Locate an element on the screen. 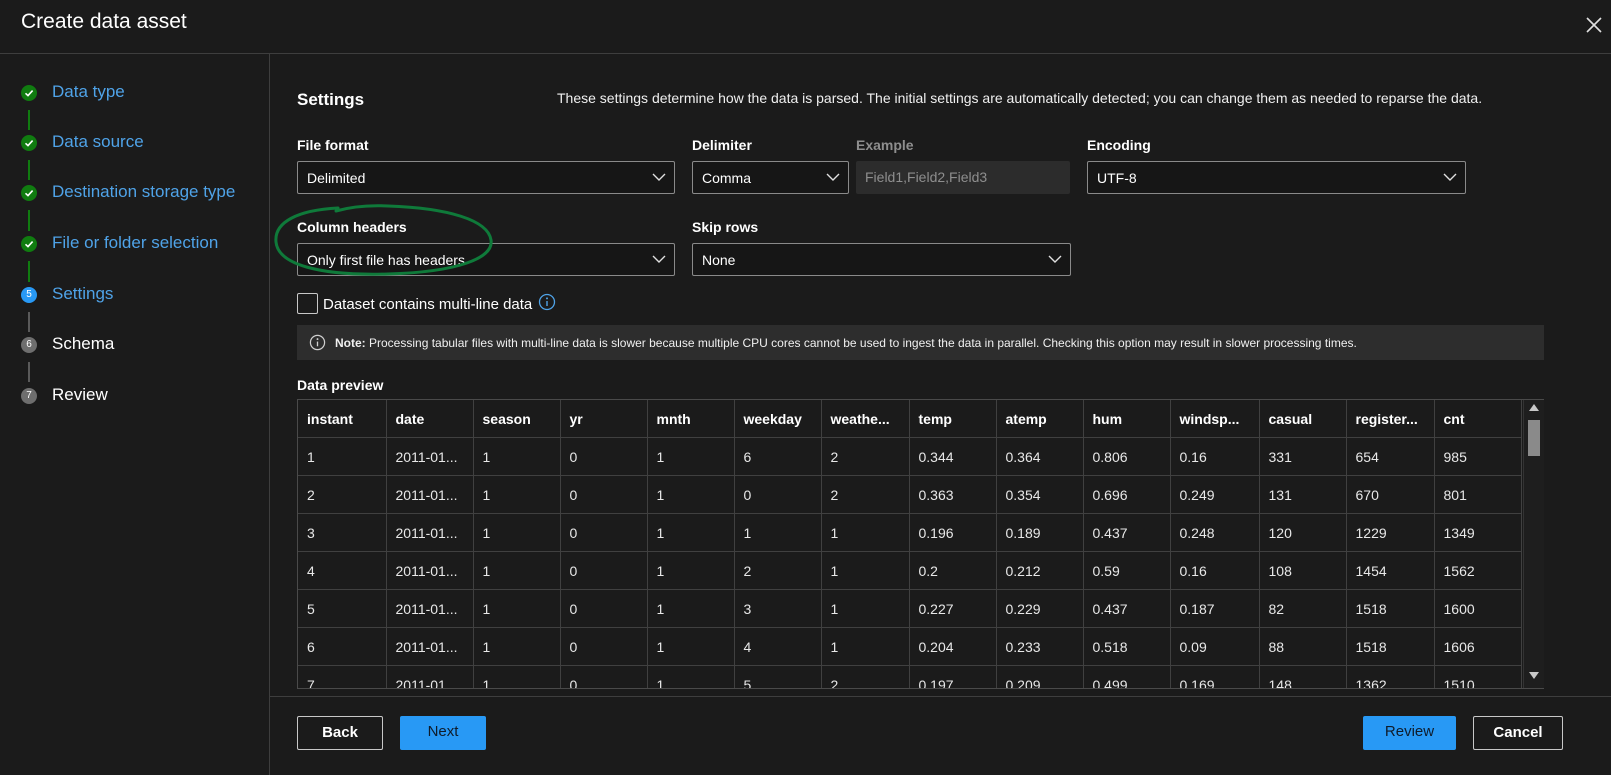 The height and width of the screenshot is (775, 1611). table-cell: 1510 is located at coordinates (1478, 676).